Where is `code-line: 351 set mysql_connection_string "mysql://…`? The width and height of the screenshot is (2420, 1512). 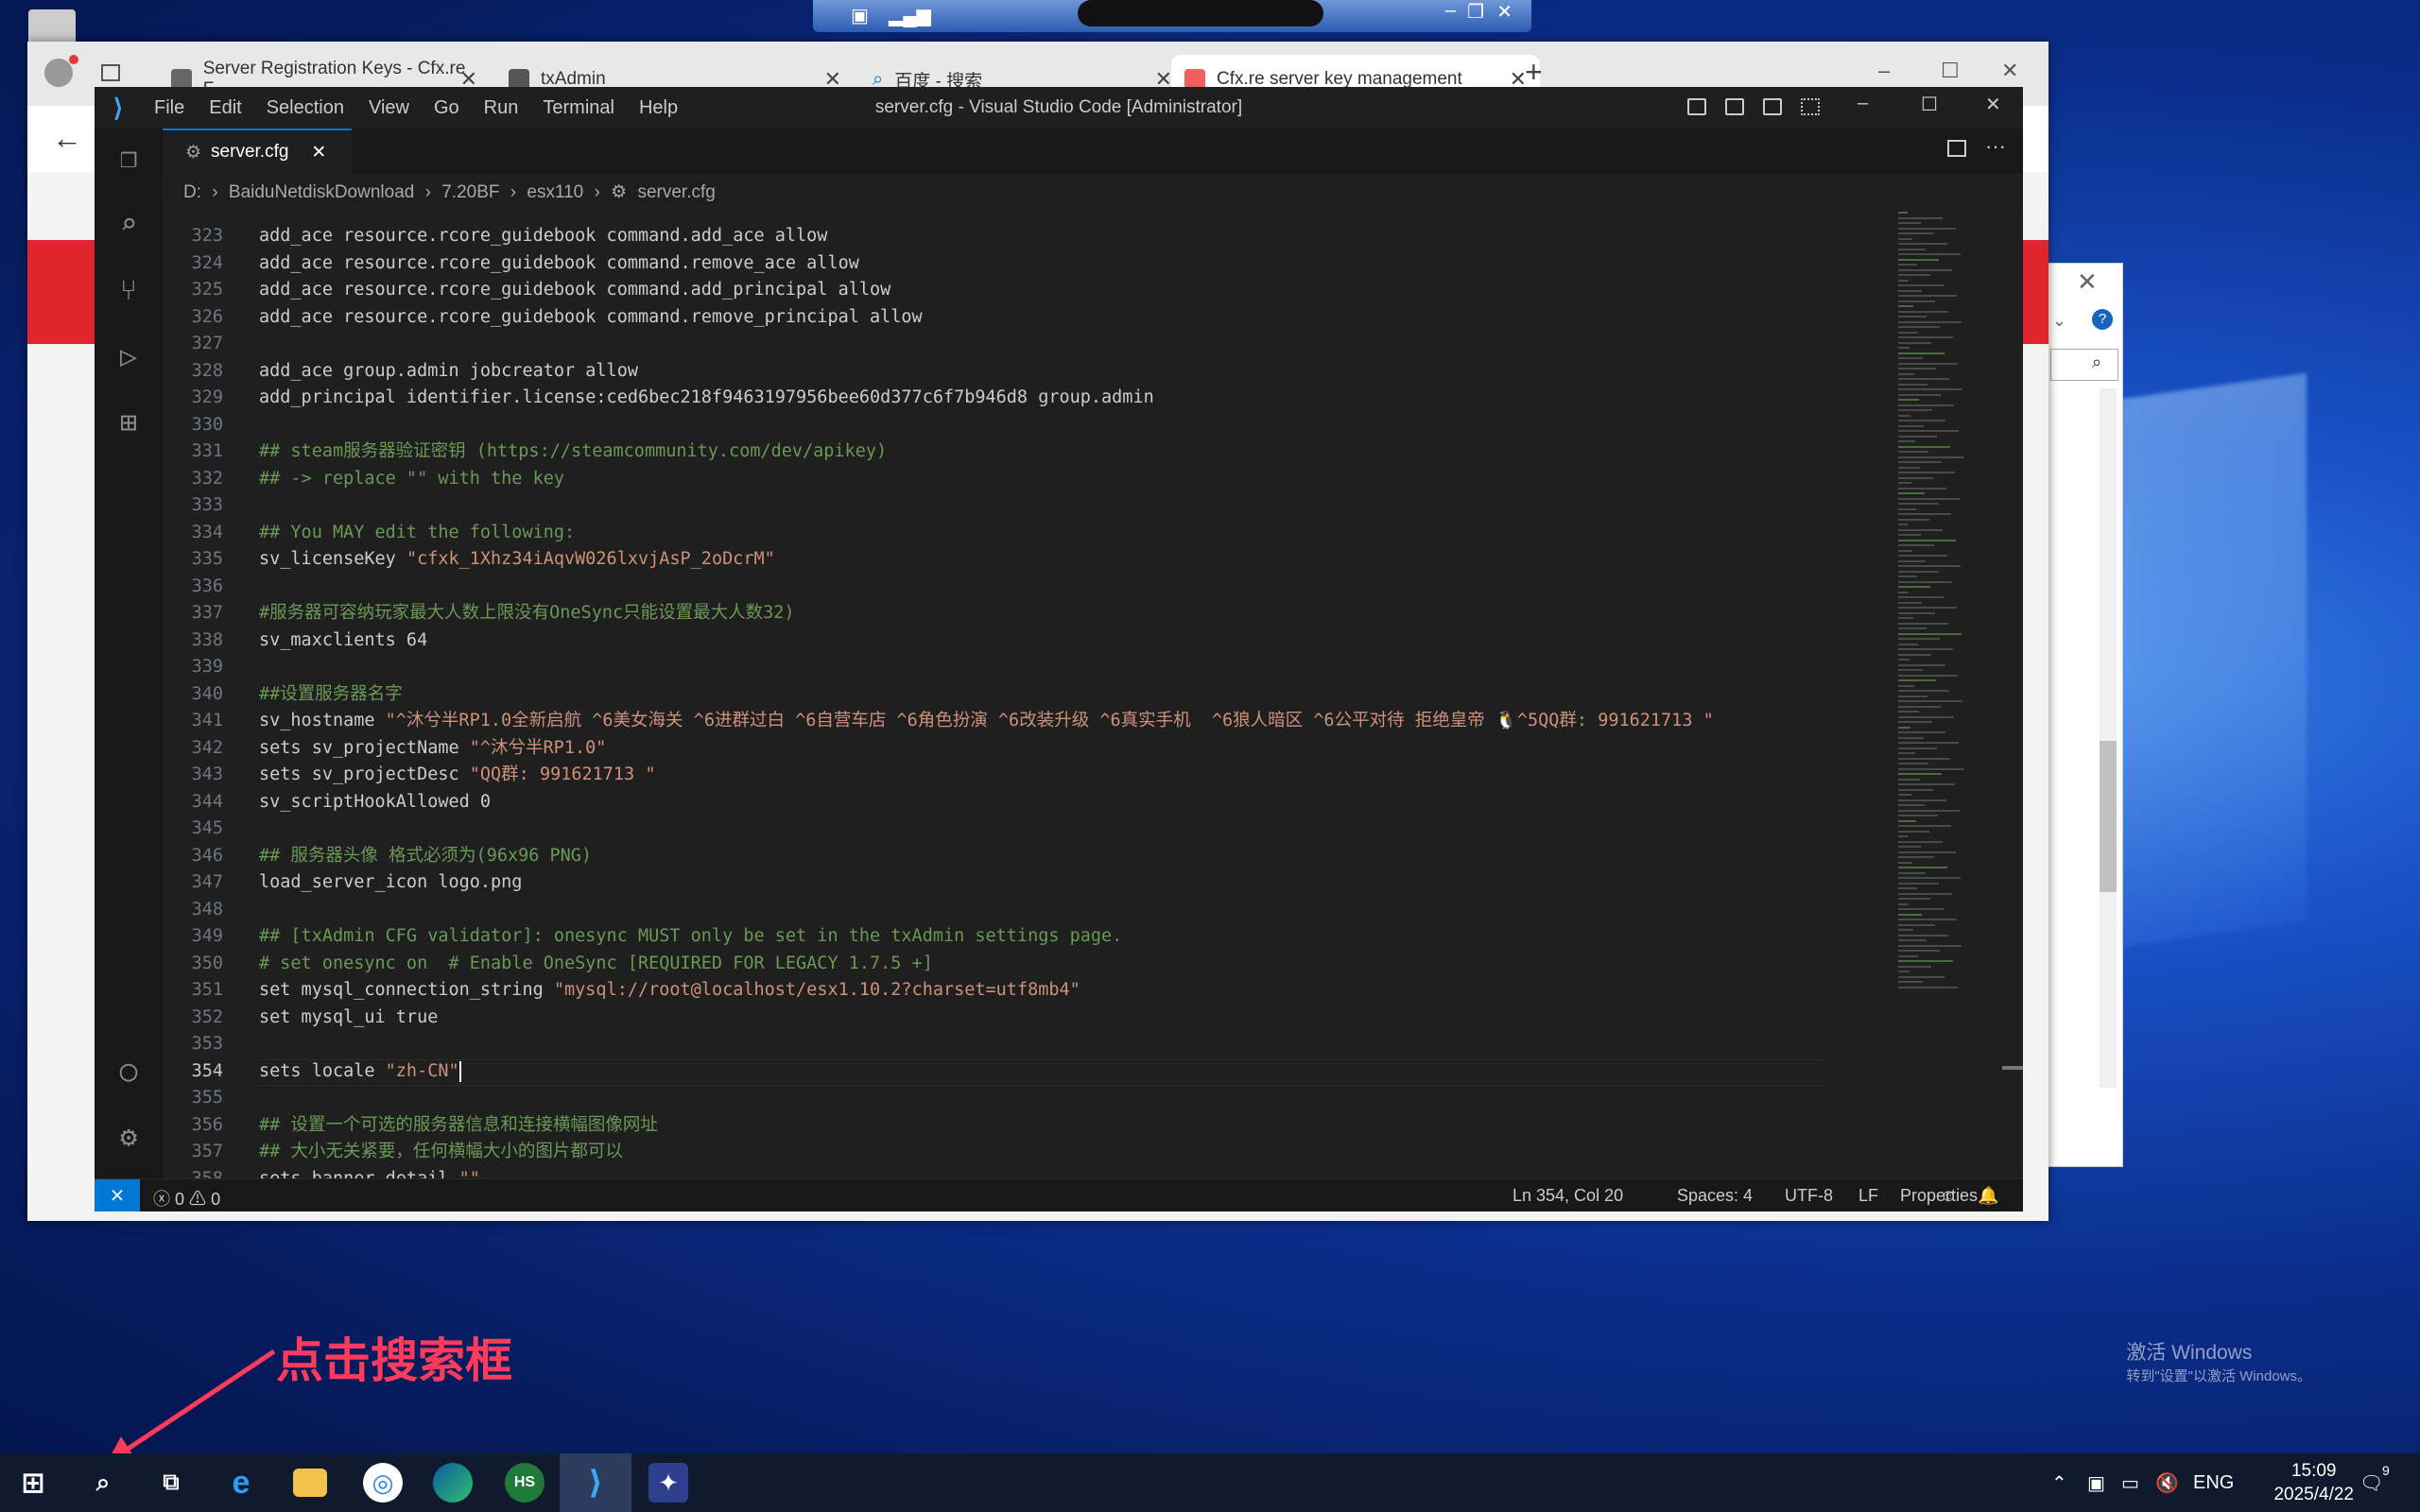
code-line: 351 set mysql_connection_string "mysql://… is located at coordinates (1061, 991).